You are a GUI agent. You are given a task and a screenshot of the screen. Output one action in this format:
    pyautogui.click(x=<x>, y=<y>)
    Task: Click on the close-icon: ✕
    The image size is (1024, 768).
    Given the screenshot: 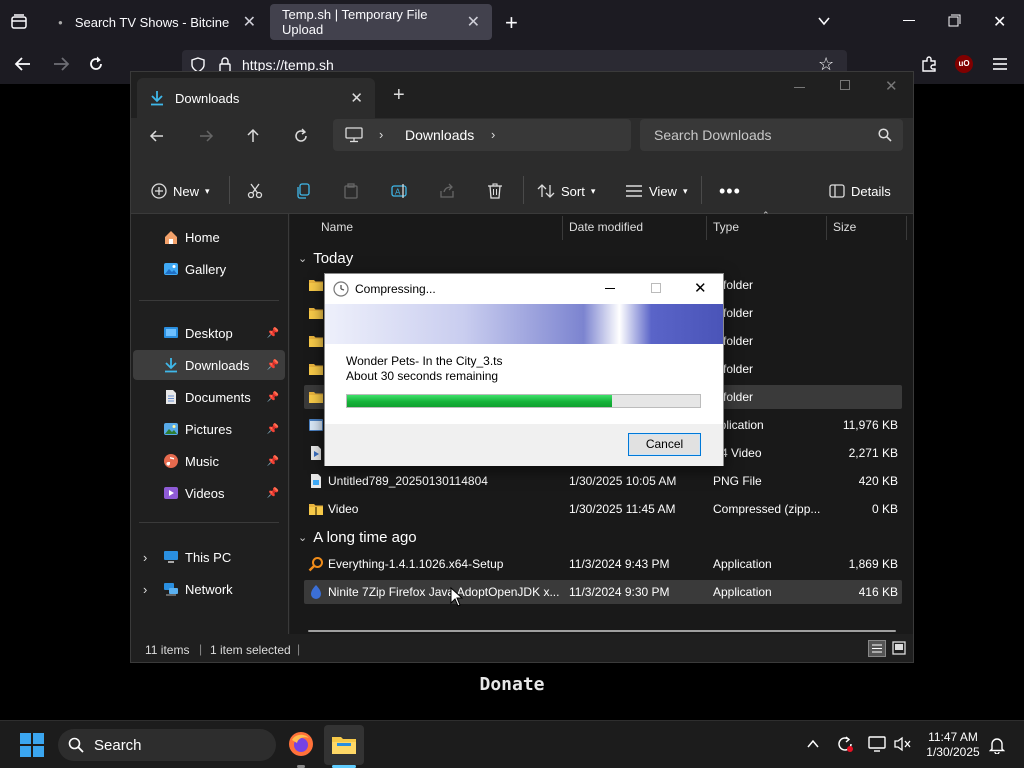 What is the action you would take?
    pyautogui.click(x=700, y=288)
    